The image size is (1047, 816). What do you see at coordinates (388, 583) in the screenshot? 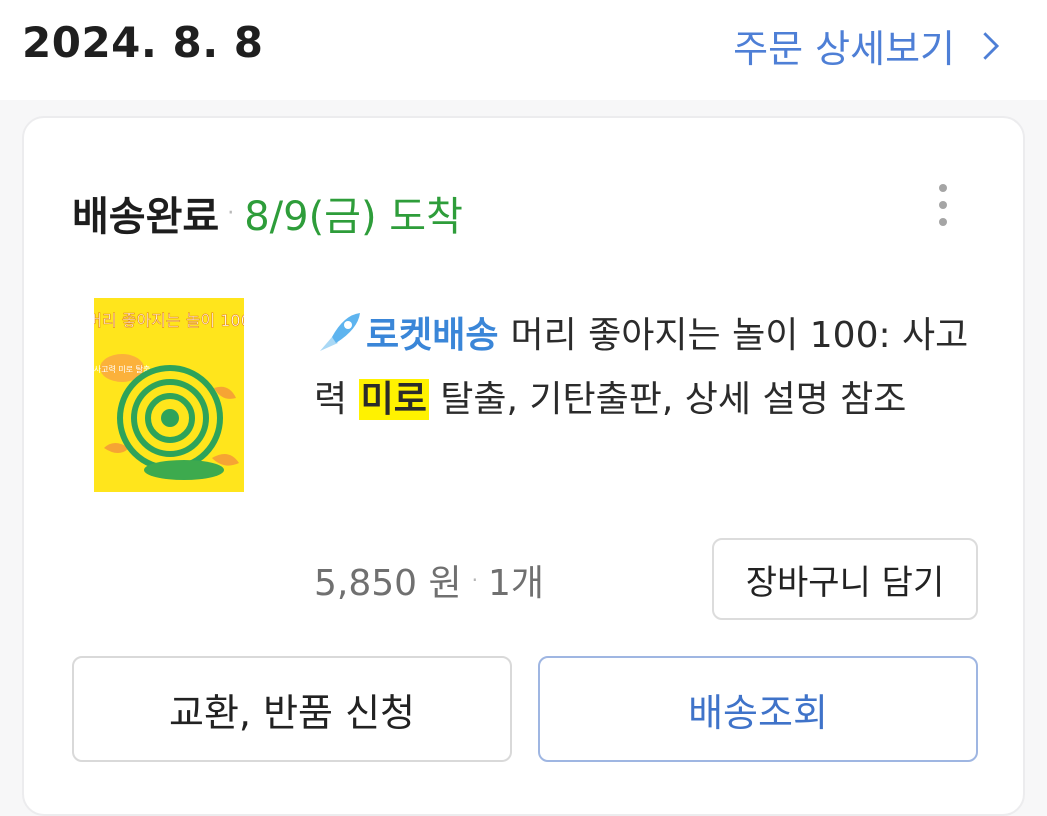
I see `product-price: 5,850 원` at bounding box center [388, 583].